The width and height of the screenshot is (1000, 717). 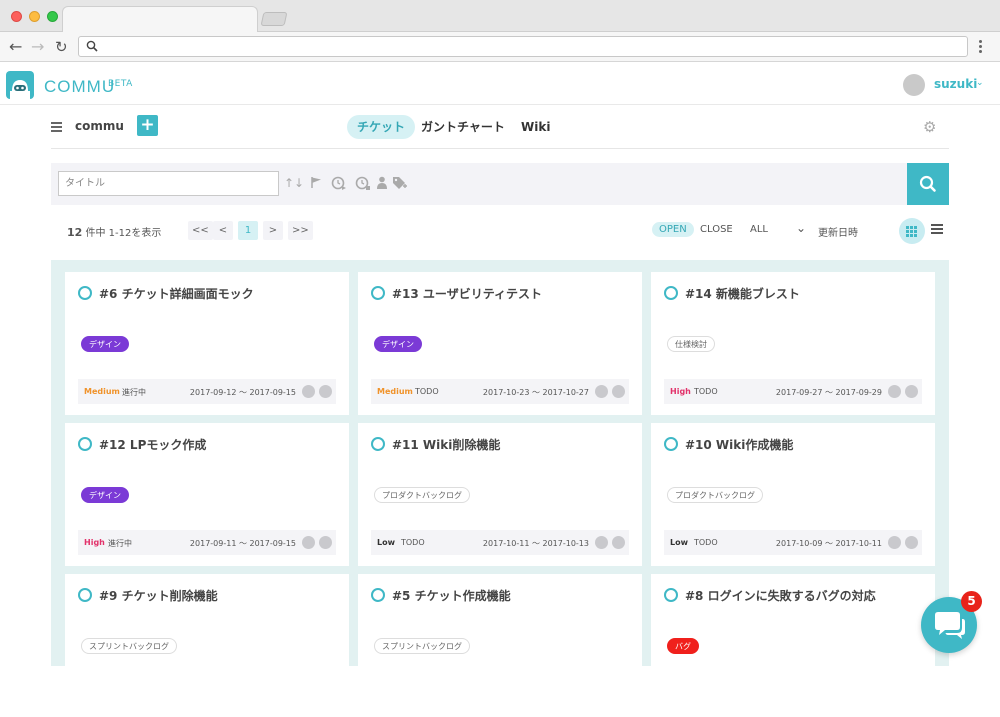 What do you see at coordinates (914, 85) in the screenshot?
I see `user-avatar` at bounding box center [914, 85].